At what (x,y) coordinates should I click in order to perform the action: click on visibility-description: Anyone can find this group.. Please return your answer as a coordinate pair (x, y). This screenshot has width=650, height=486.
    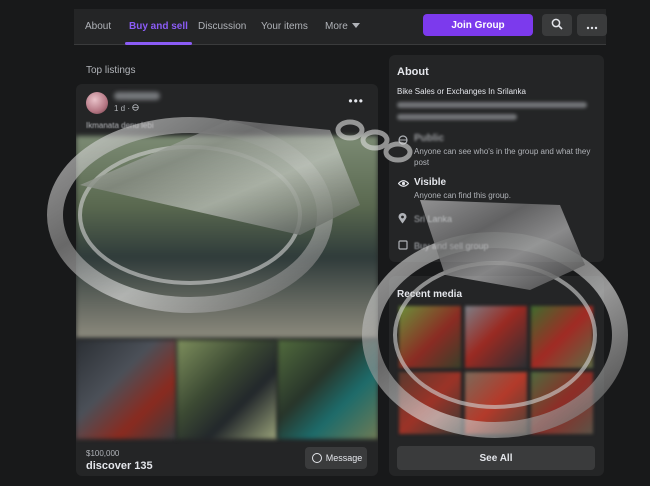
    Looking at the image, I should click on (462, 195).